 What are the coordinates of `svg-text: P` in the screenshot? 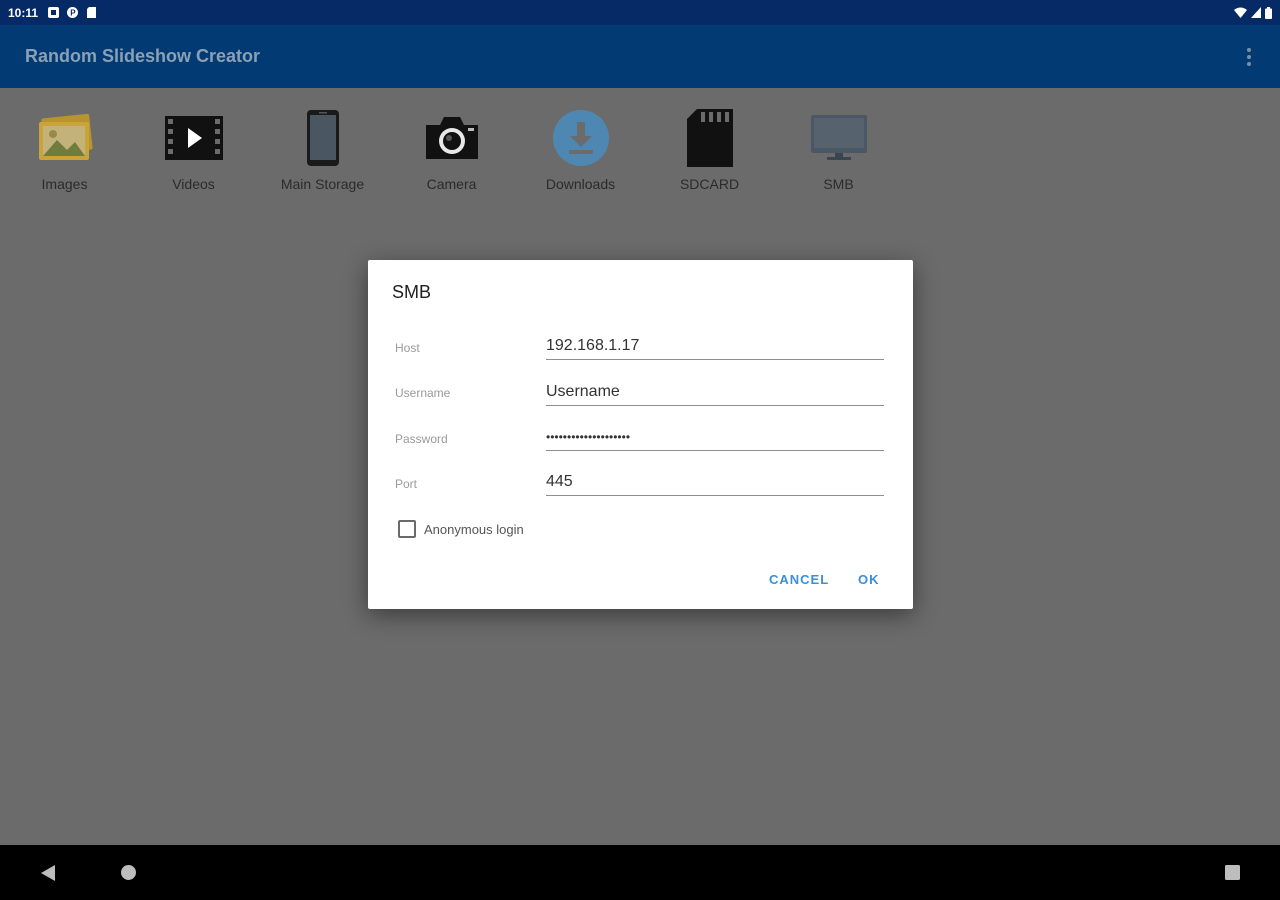 It's located at (73, 13).